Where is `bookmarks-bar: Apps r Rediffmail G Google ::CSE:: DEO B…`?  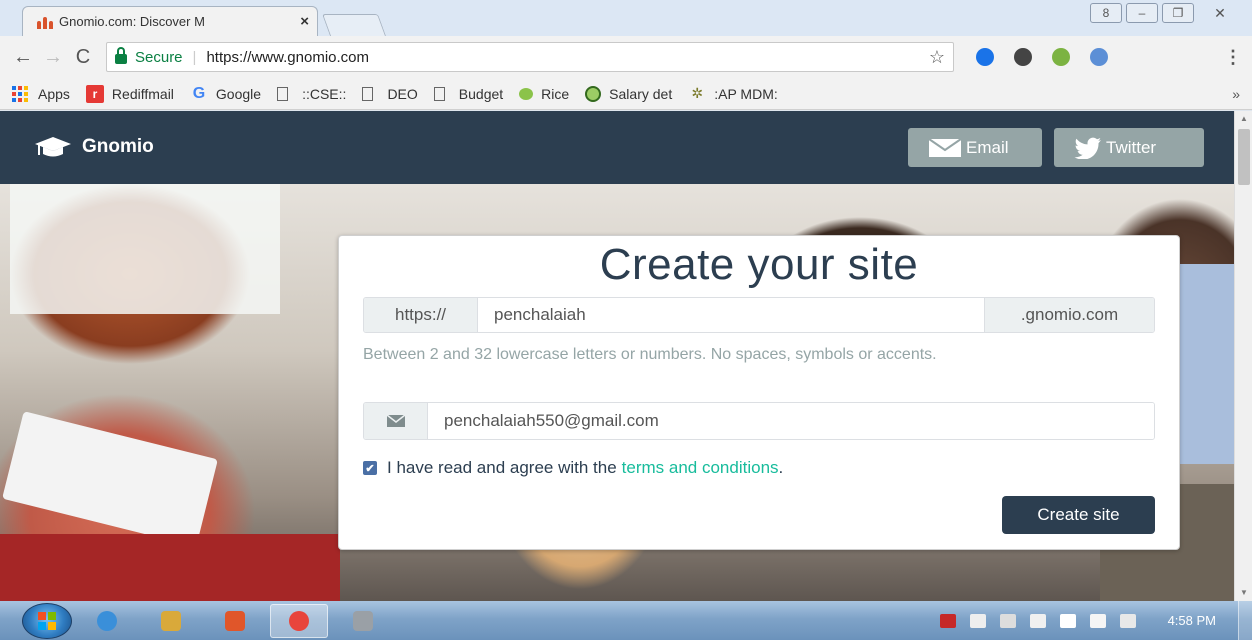
bookmarks-bar: Apps r Rediffmail G Google ::CSE:: DEO B… is located at coordinates (626, 94).